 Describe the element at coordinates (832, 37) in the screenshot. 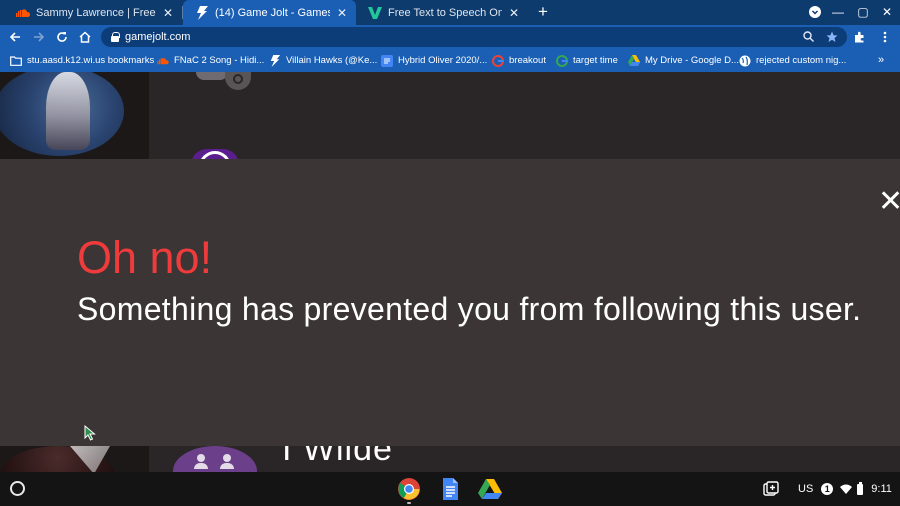

I see `bookmark-star-icon` at that location.